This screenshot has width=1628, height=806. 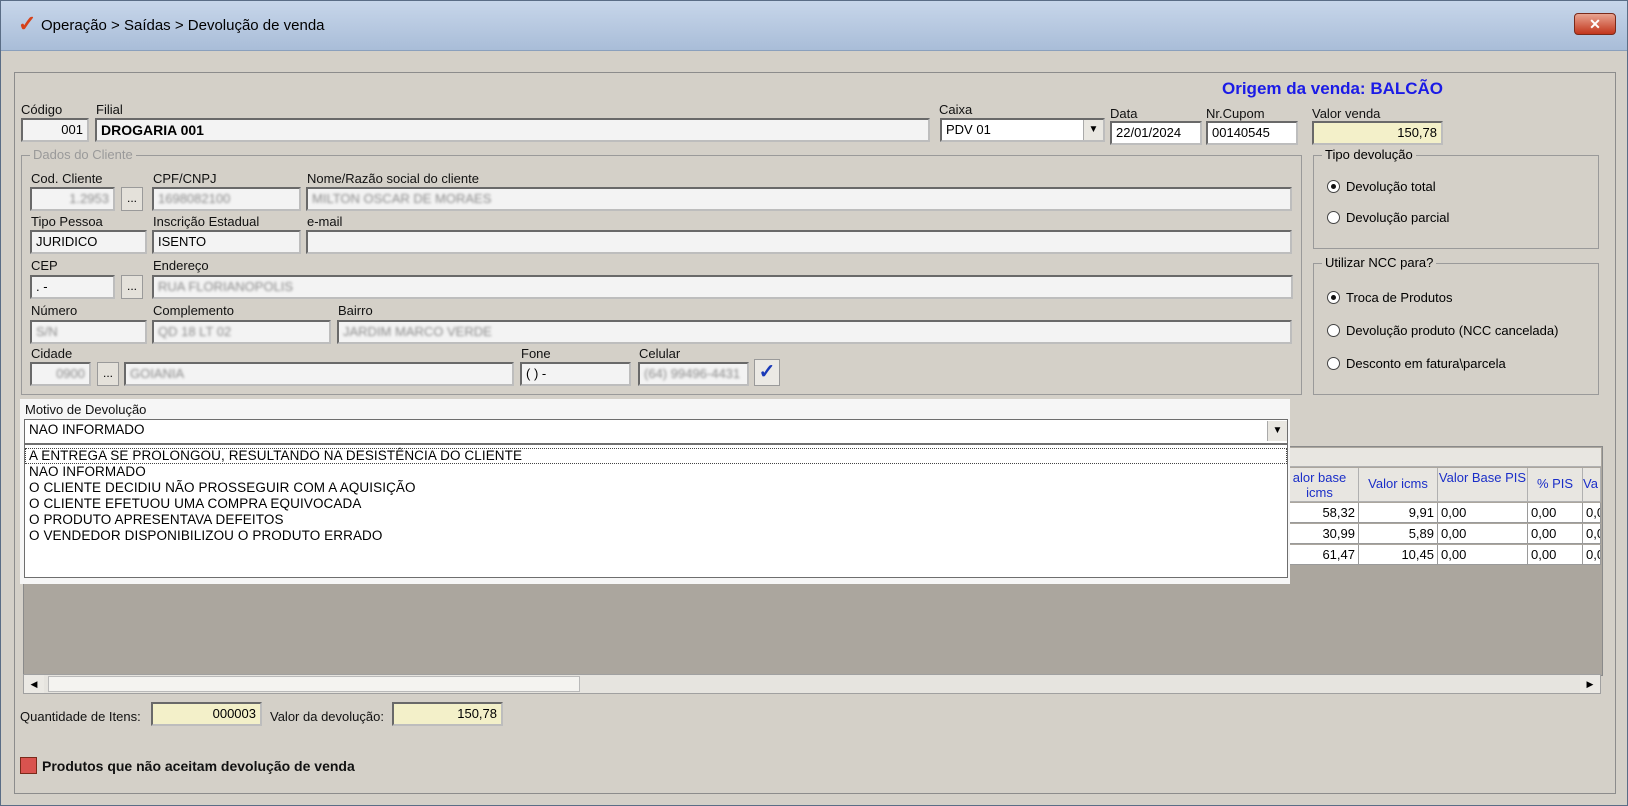 I want to click on endereco-field: RUA FLORIANOPOLIS, so click(x=722, y=287).